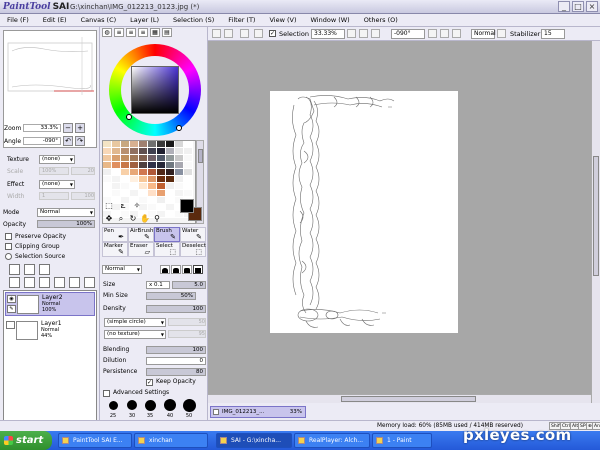 Image resolution: width=600 pixels, height=450 pixels. I want to click on canvas-vertical-scrollbar, so click(595, 222).